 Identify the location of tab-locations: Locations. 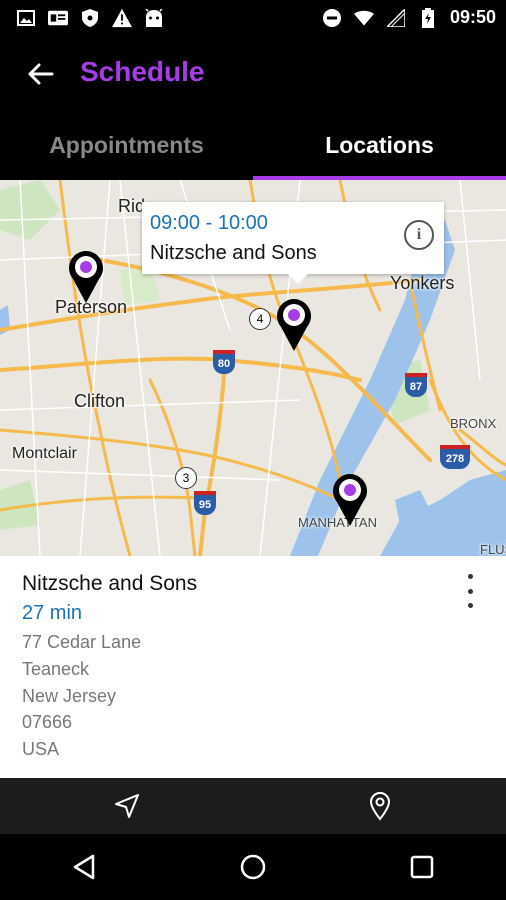
(379, 145).